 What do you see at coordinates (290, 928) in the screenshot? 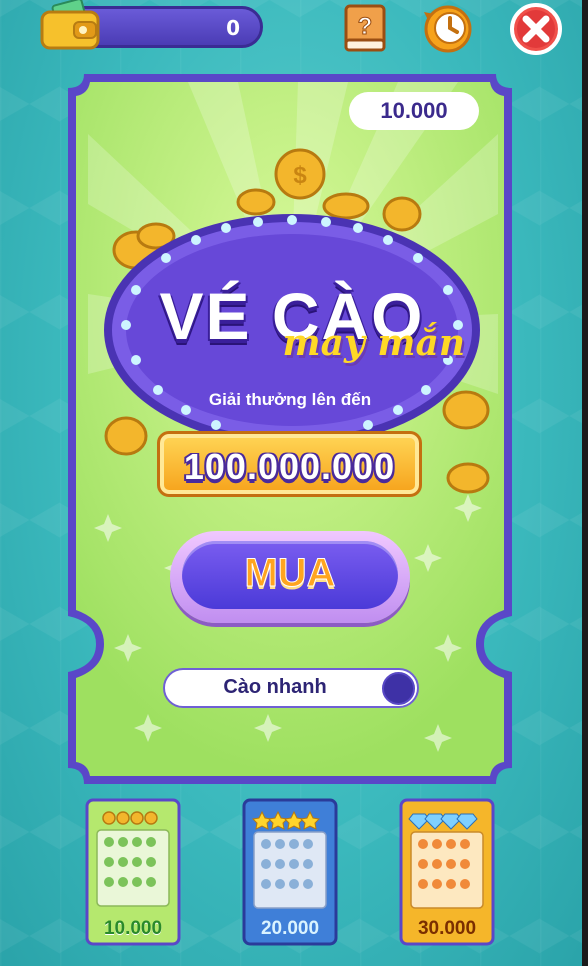
I see `ticket-option-price: 20.000` at bounding box center [290, 928].